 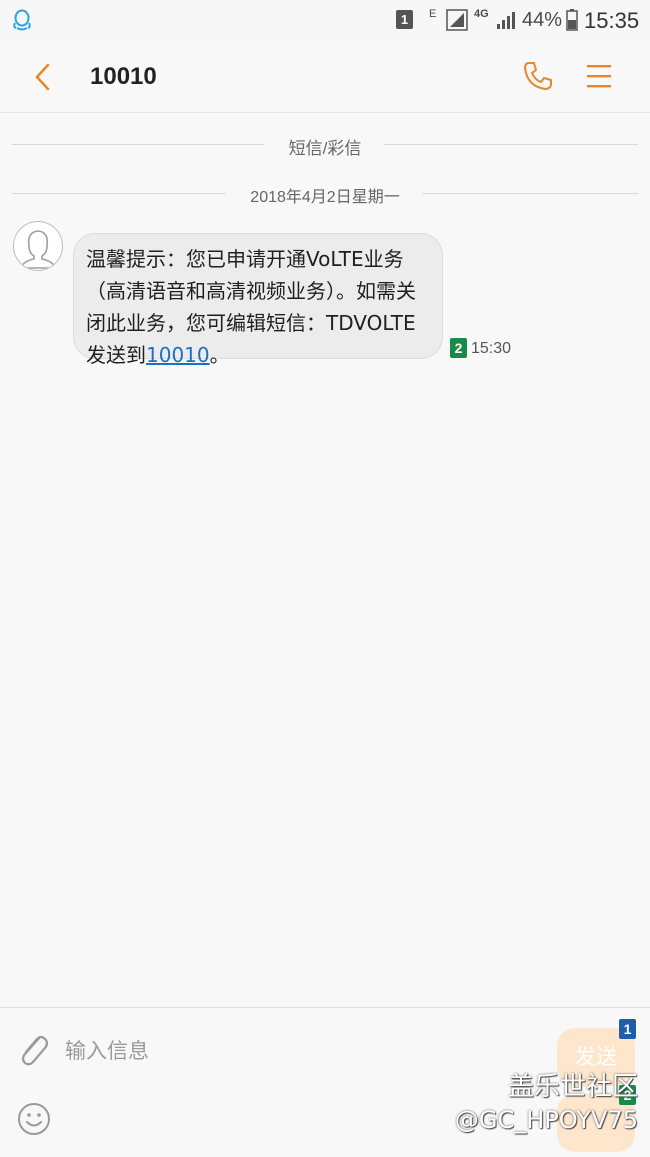 What do you see at coordinates (599, 78) in the screenshot?
I see `menu-icon` at bounding box center [599, 78].